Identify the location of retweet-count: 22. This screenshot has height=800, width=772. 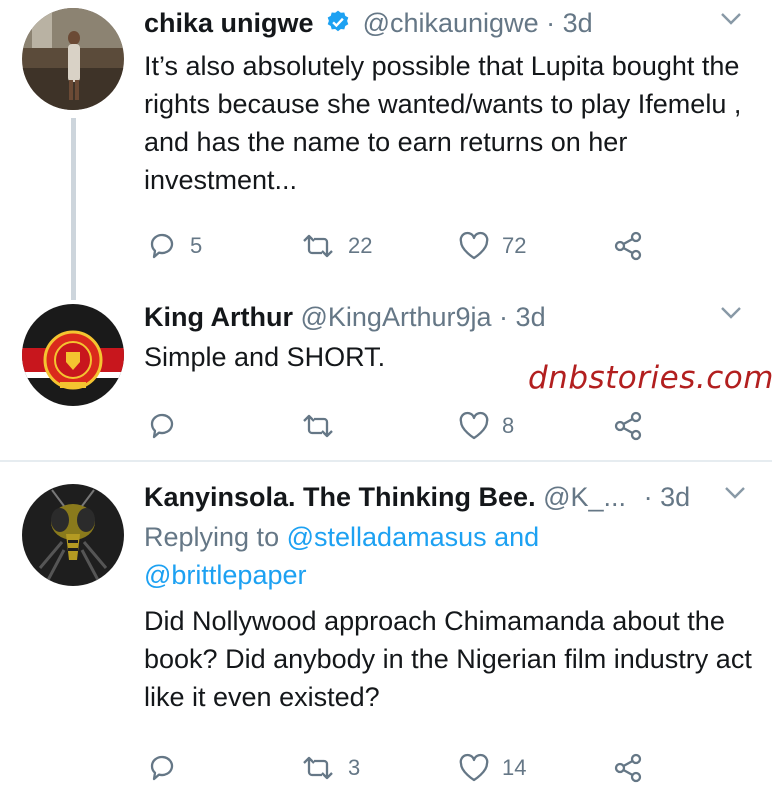
(360, 245).